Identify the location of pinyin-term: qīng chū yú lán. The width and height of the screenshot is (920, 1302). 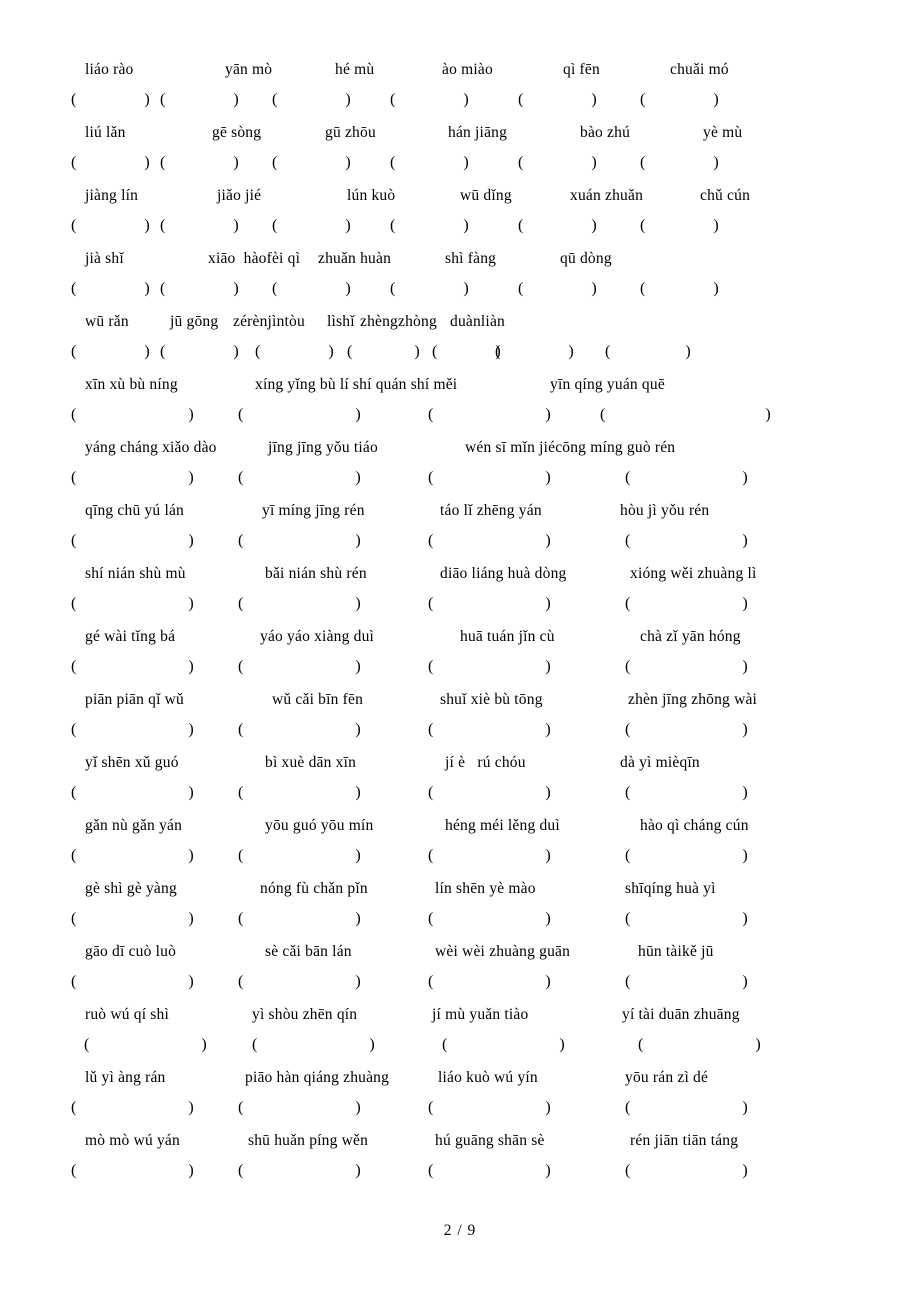
(134, 510).